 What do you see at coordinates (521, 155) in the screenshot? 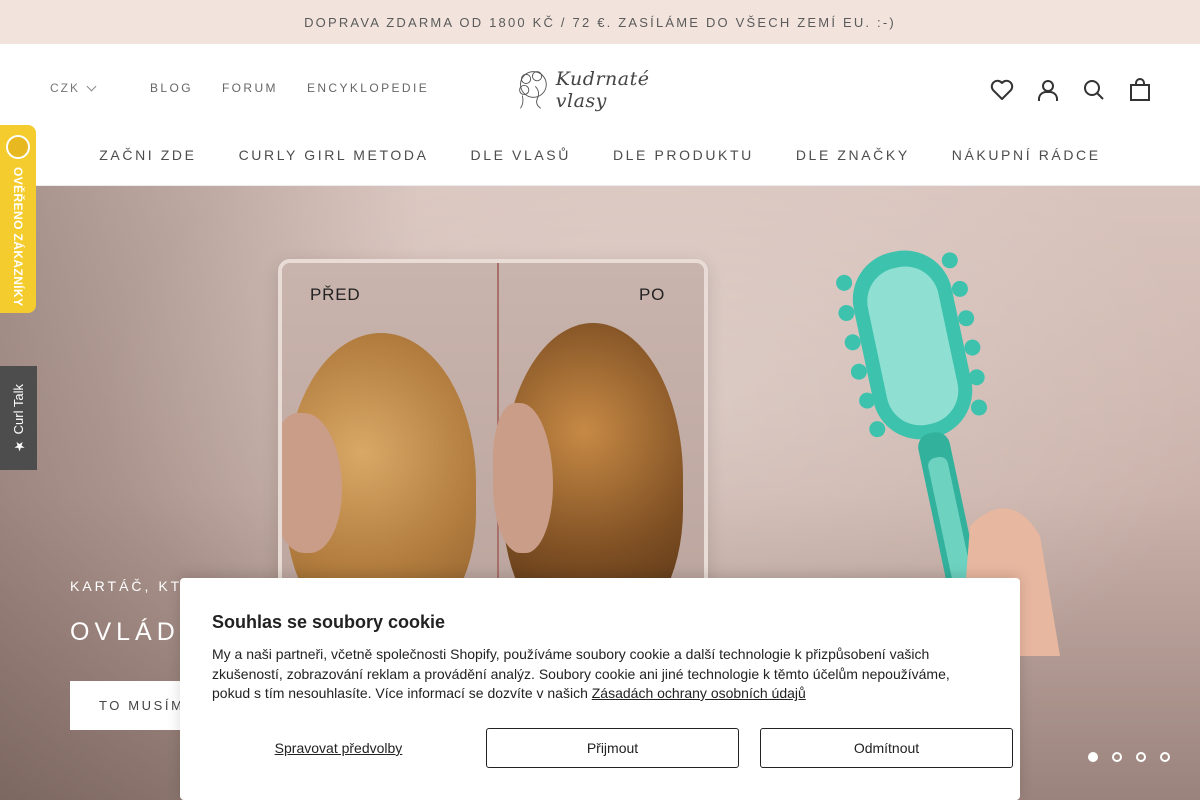
I see `nav-dle-vlasu: DLE VLASŮ` at bounding box center [521, 155].